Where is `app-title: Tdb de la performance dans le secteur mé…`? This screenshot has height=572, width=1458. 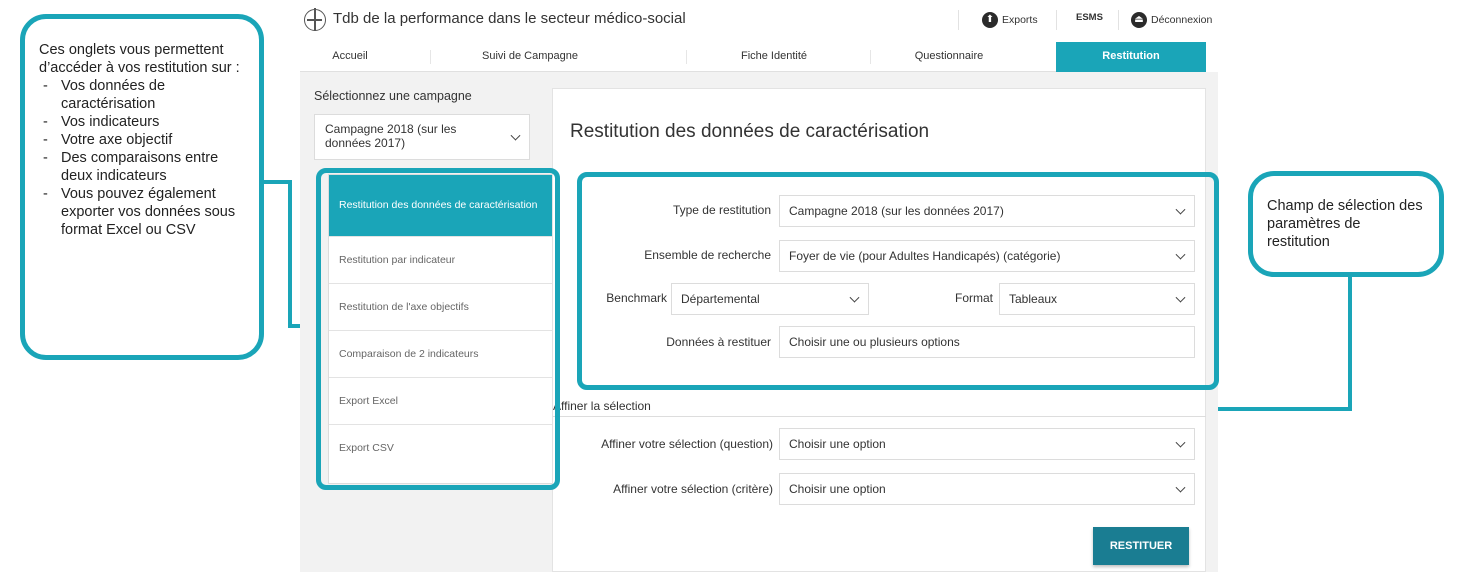 app-title: Tdb de la performance dans le secteur mé… is located at coordinates (509, 18).